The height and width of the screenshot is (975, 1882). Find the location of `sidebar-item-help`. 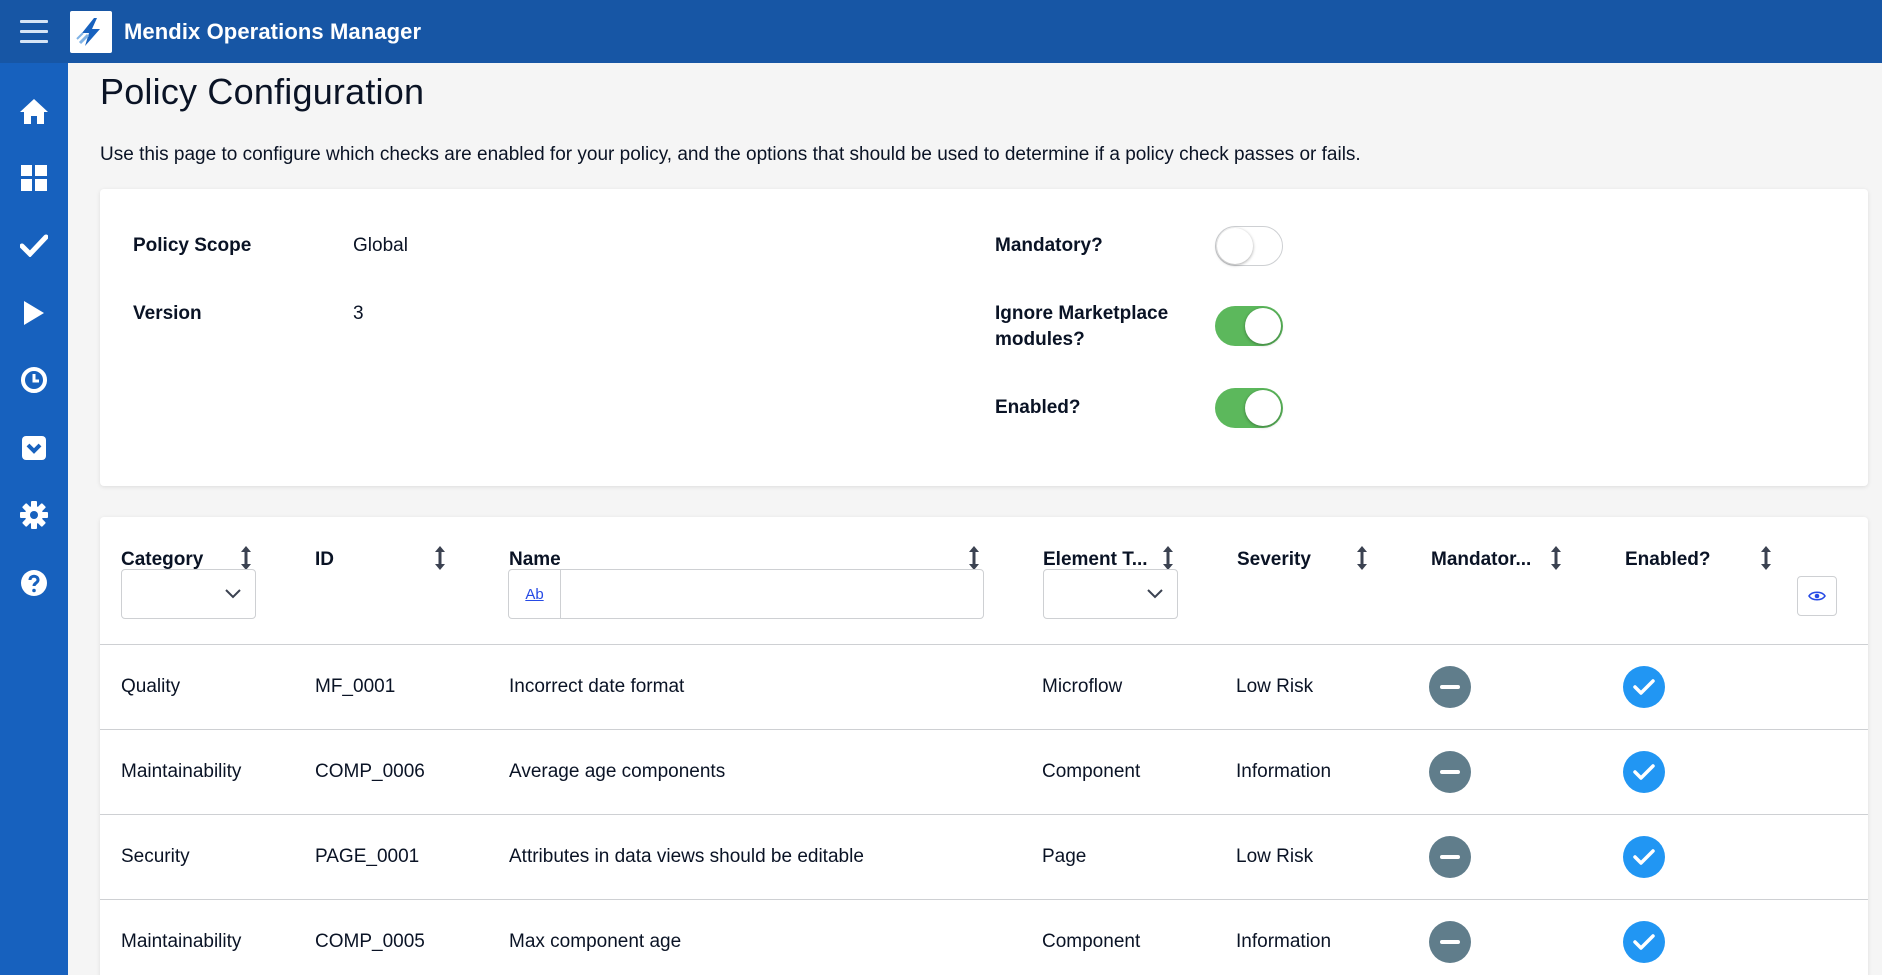

sidebar-item-help is located at coordinates (34, 583).